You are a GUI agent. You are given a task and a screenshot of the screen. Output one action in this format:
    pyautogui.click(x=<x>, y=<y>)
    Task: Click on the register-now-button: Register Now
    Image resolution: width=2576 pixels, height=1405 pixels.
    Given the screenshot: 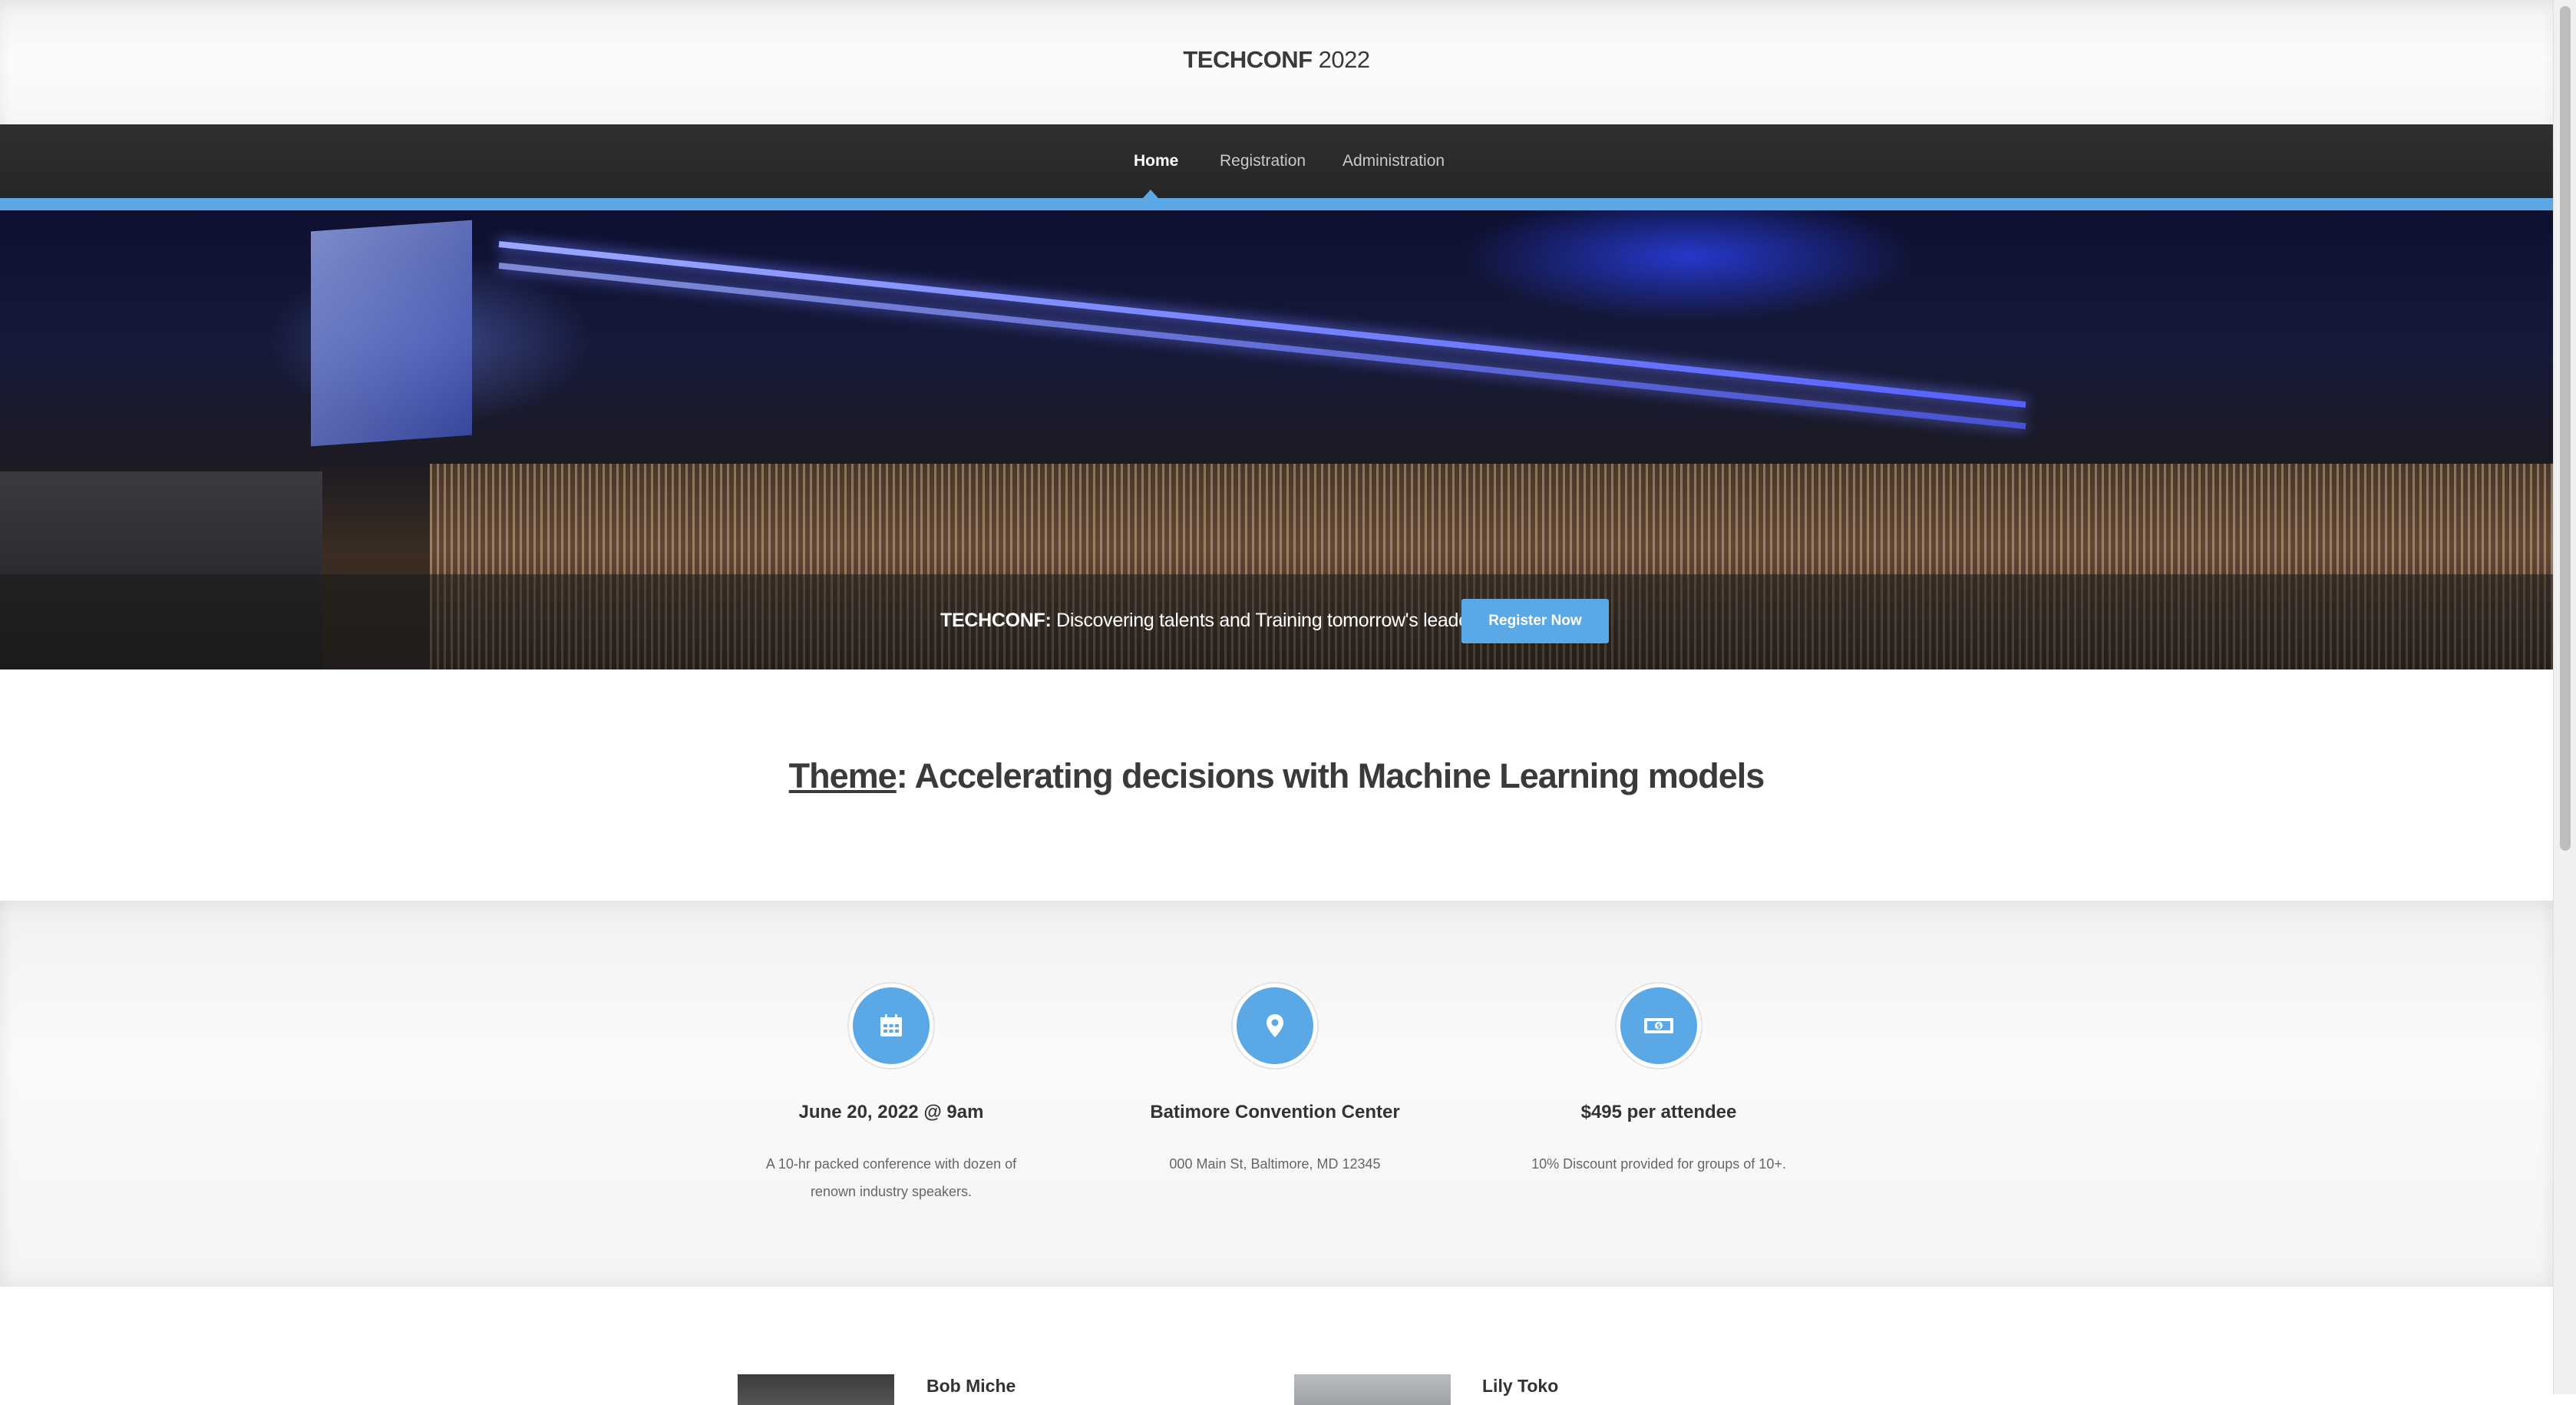 What is the action you would take?
    pyautogui.click(x=1535, y=621)
    